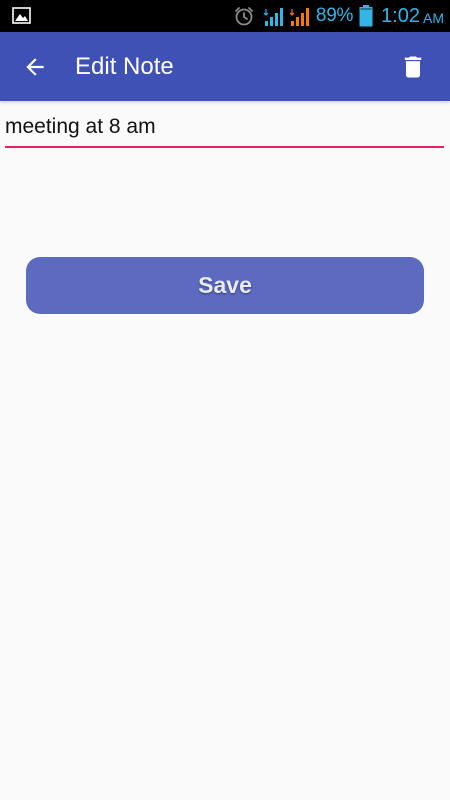 The height and width of the screenshot is (800, 450). Describe the element at coordinates (334, 15) in the screenshot. I see `battery-percentage: 89%` at that location.